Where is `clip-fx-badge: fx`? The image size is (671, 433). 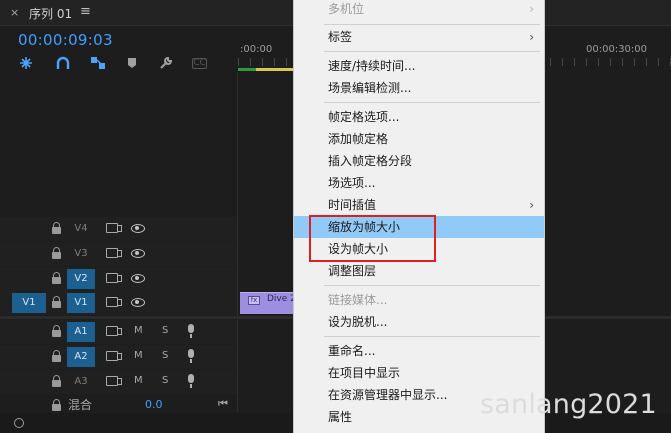 clip-fx-badge: fx is located at coordinates (254, 300).